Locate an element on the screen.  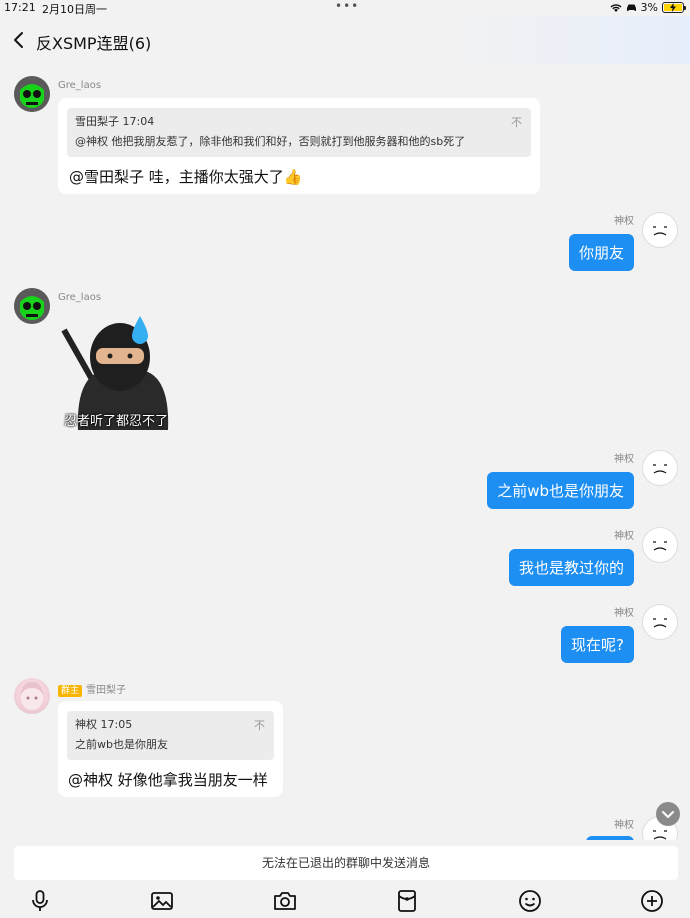
microphone-icon is located at coordinates (40, 901).